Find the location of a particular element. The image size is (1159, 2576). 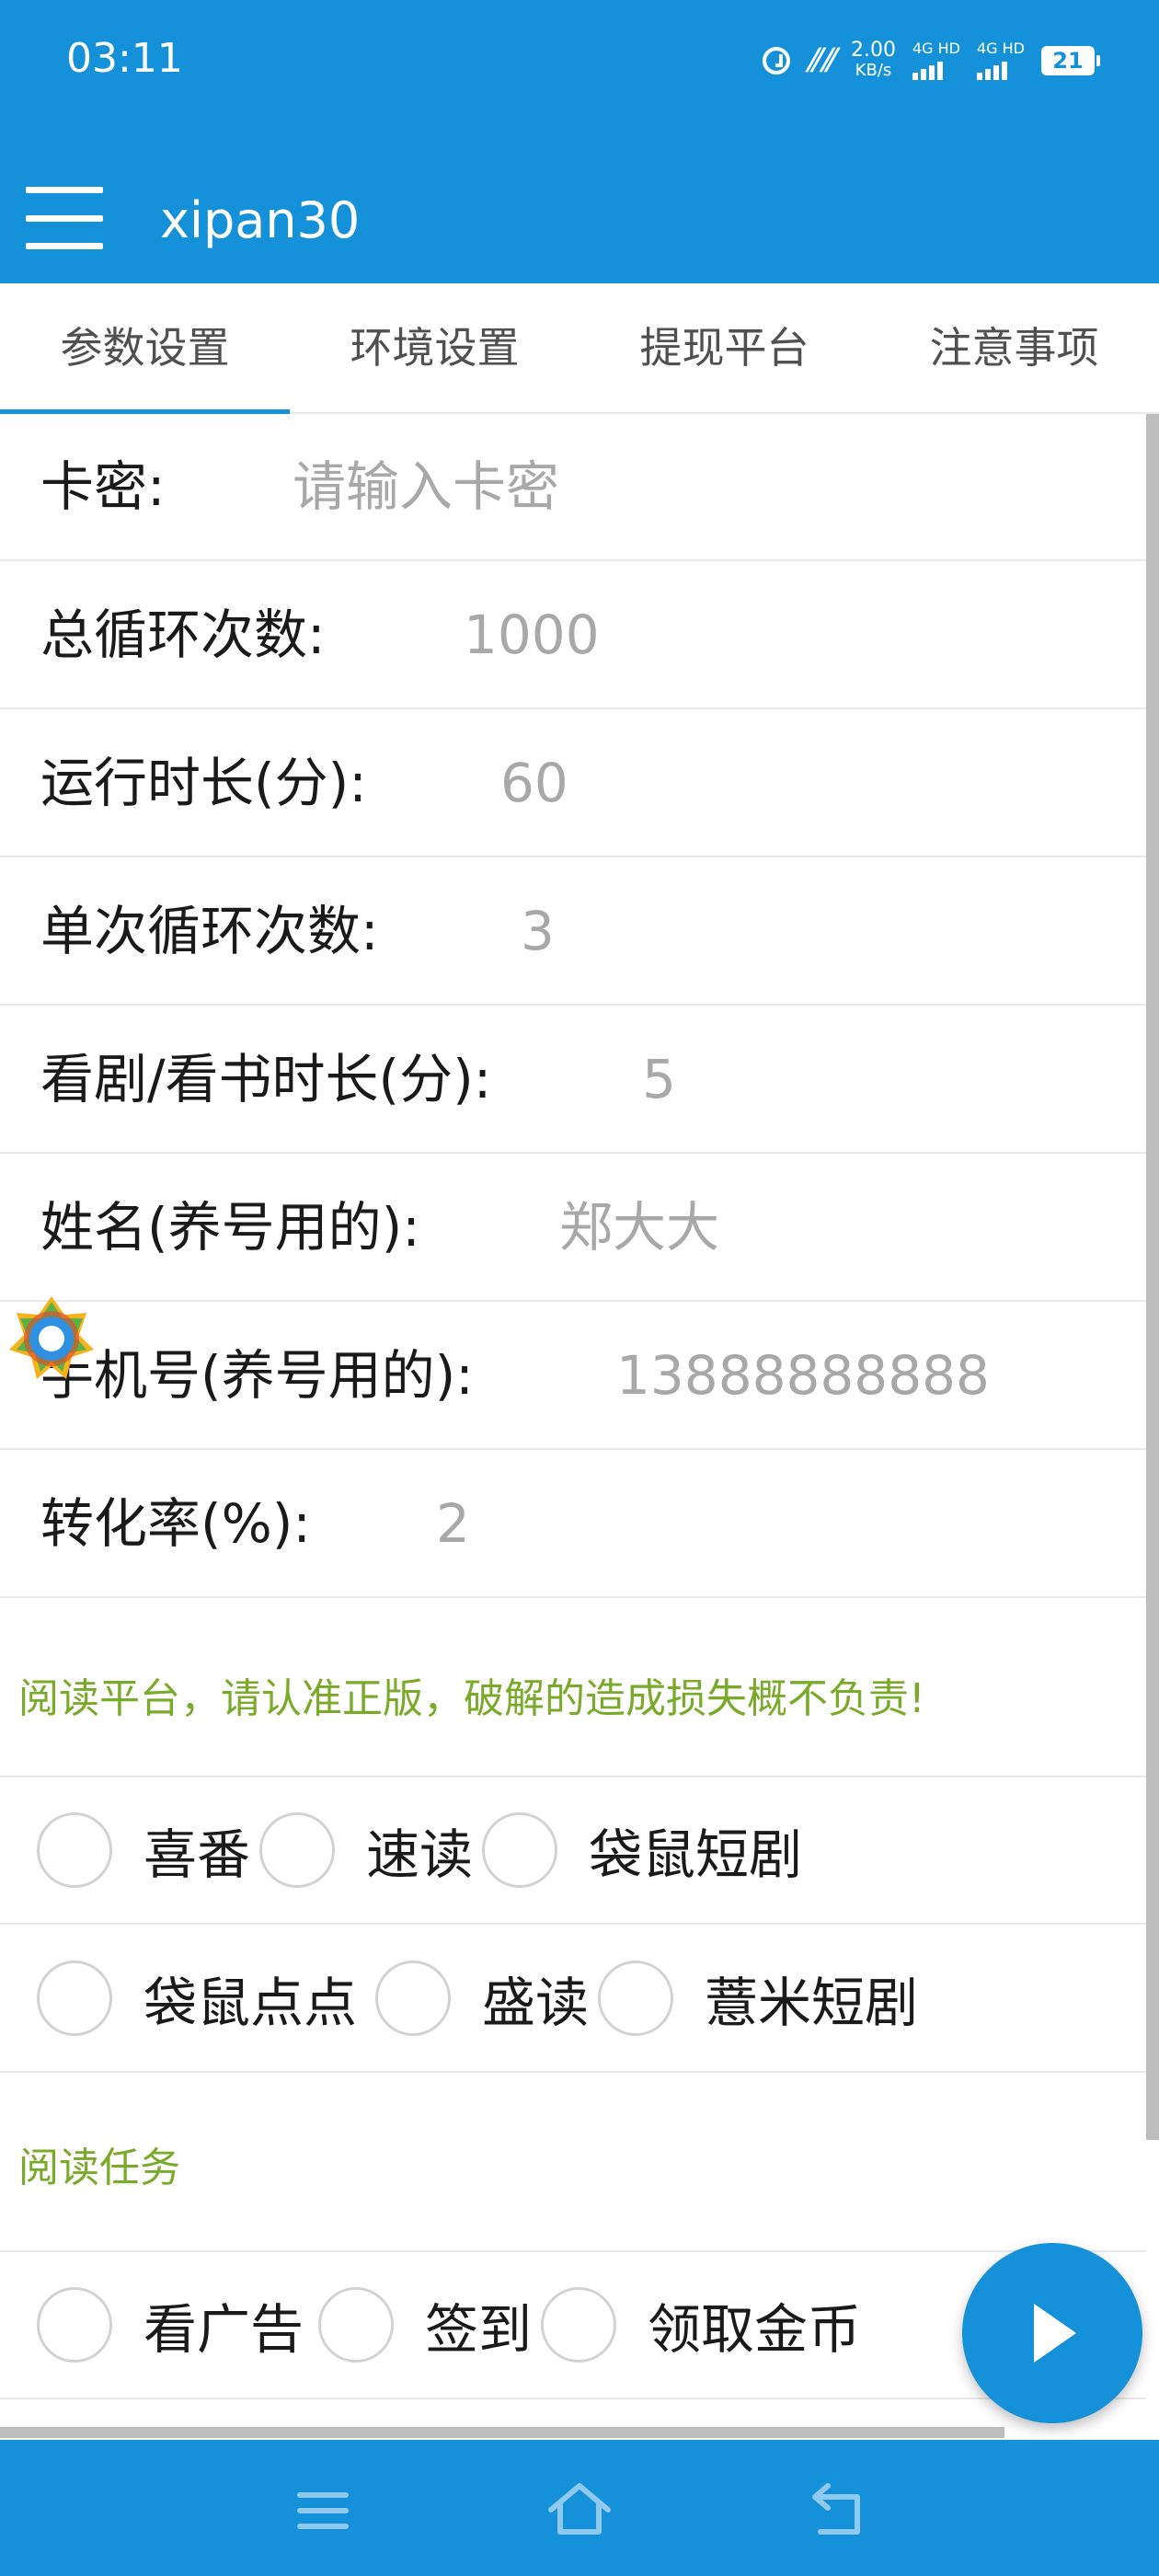

option-label: 签到 is located at coordinates (479, 2329).